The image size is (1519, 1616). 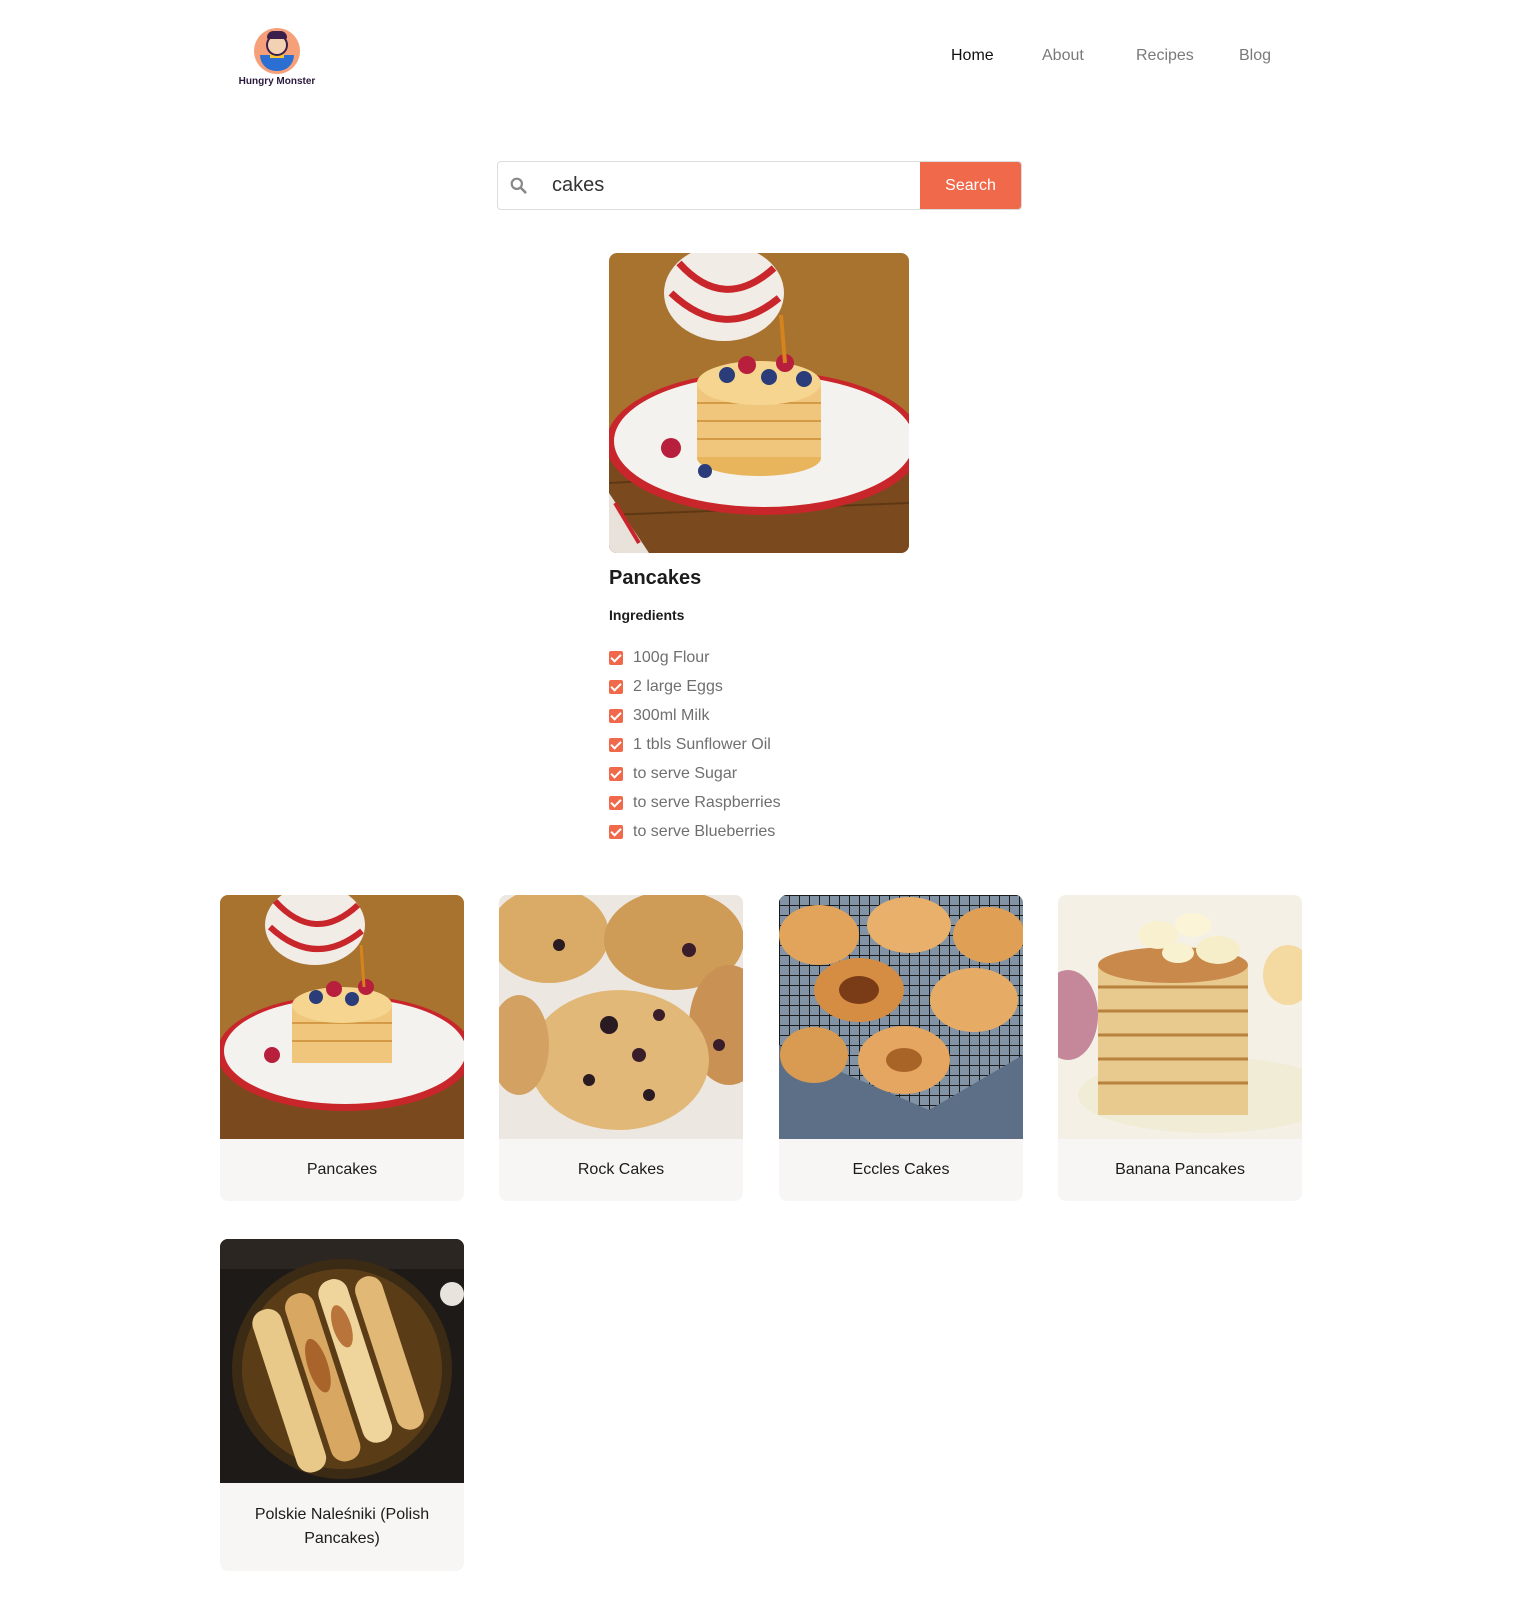 I want to click on main-nav: Home About Recipes Blog, so click(x=759, y=58).